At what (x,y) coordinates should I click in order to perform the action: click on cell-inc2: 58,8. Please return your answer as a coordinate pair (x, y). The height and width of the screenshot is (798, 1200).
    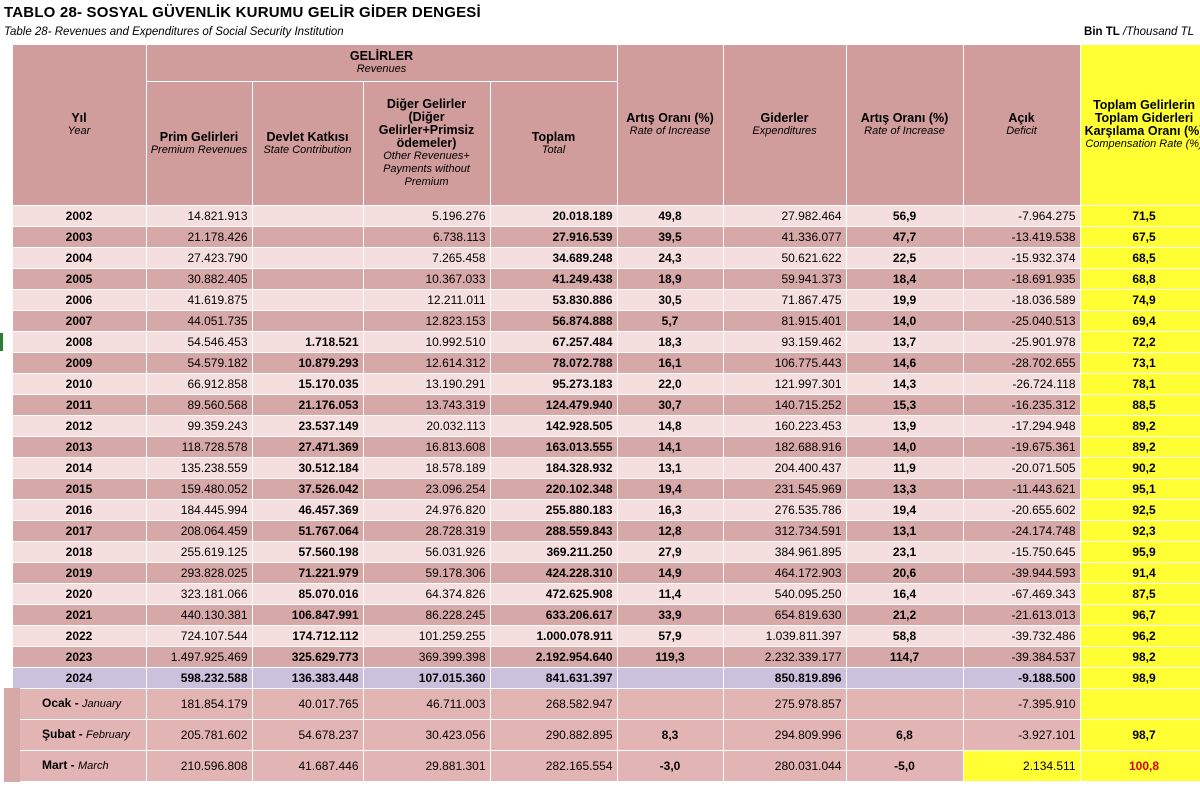
    Looking at the image, I should click on (904, 636).